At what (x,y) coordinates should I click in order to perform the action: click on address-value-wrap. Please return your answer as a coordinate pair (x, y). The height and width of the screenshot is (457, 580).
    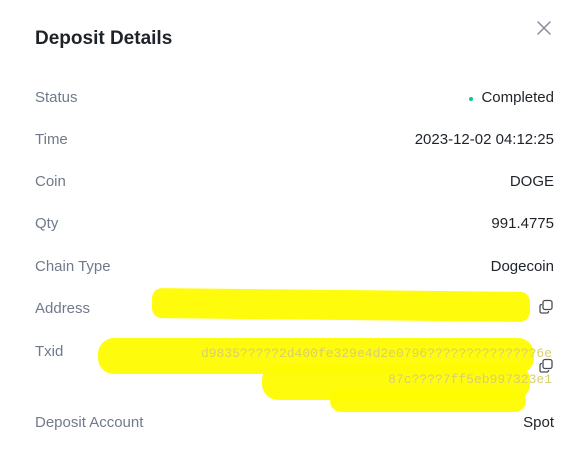
    Looking at the image, I should click on (543, 307).